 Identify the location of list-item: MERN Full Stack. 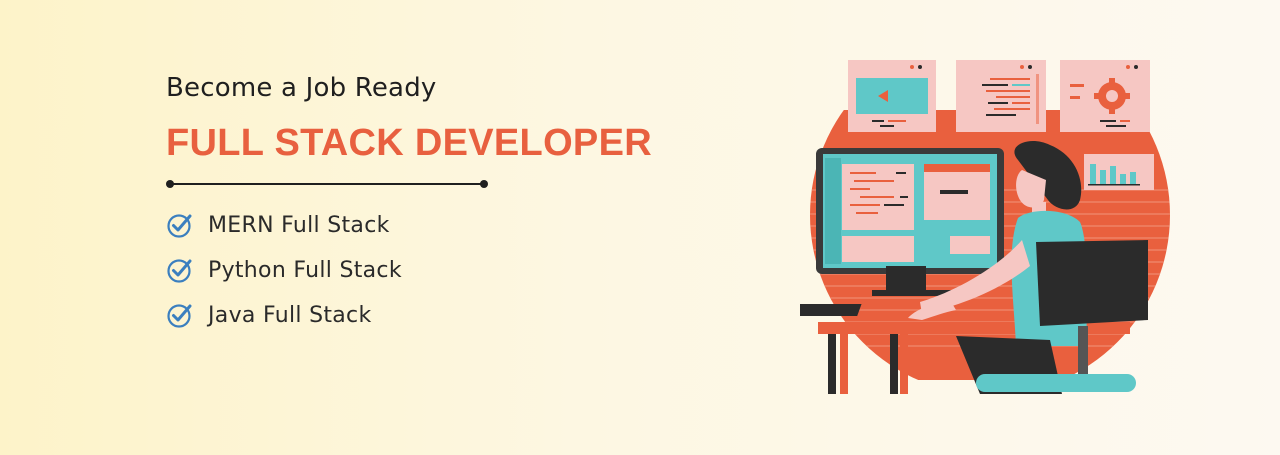
(284, 225).